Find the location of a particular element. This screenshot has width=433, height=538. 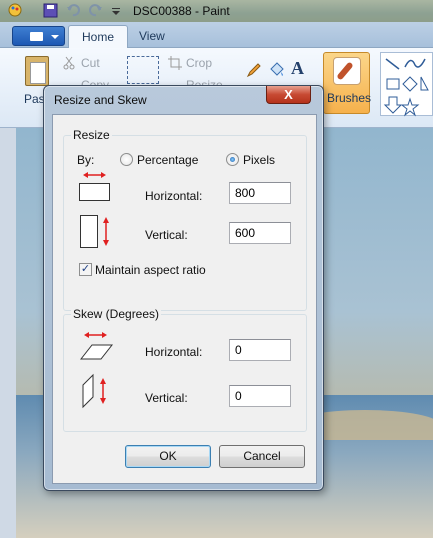

resize-vertical-input is located at coordinates (260, 233).